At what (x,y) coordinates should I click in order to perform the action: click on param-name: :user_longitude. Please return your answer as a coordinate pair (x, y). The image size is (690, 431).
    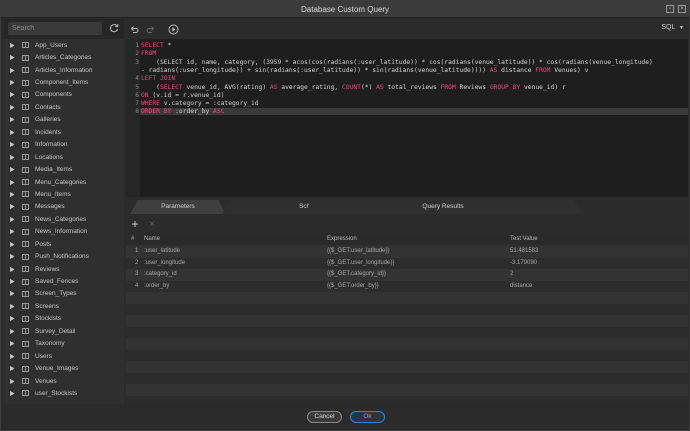
    Looking at the image, I should click on (232, 264).